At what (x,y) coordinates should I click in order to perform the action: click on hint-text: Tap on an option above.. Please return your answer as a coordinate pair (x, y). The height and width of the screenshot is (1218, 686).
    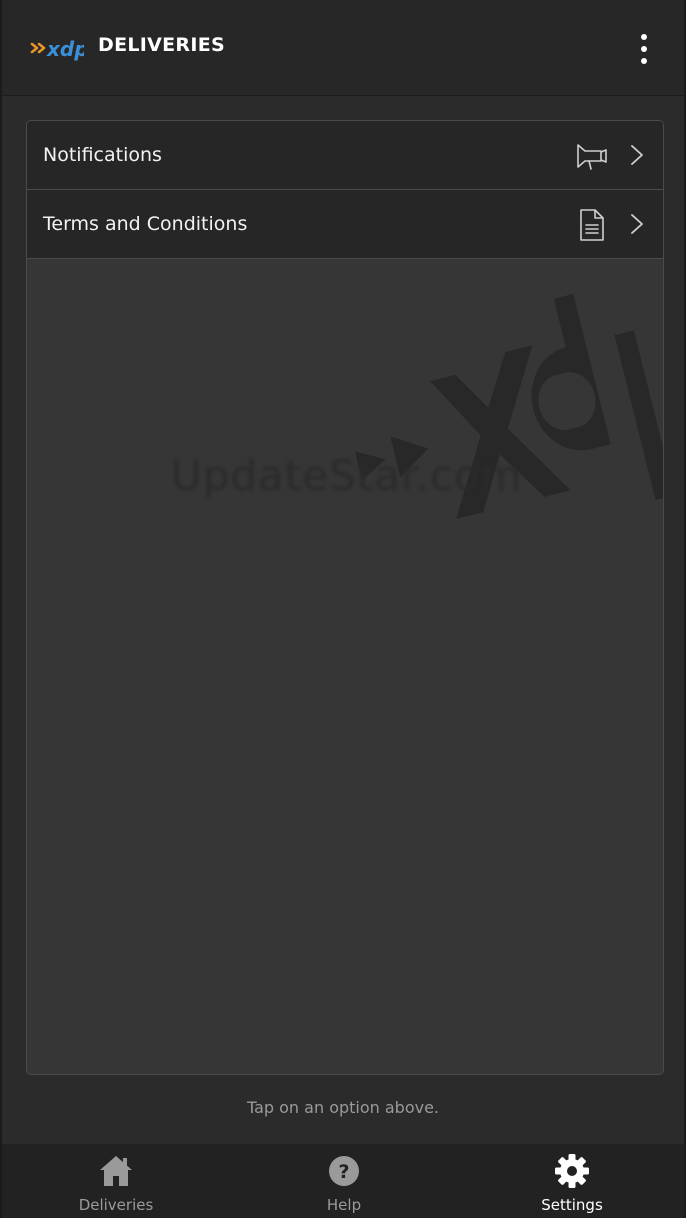
    Looking at the image, I should click on (343, 1107).